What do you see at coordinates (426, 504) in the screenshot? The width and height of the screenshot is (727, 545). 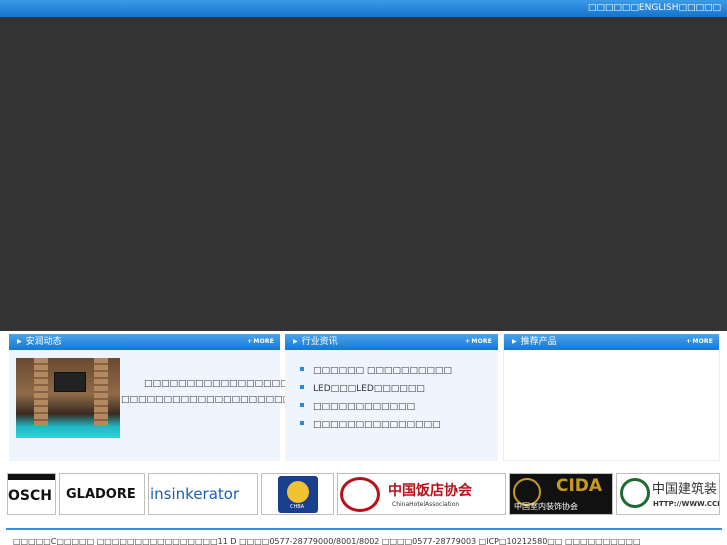 I see `logo-subtext: ChinaHotelAssociation` at bounding box center [426, 504].